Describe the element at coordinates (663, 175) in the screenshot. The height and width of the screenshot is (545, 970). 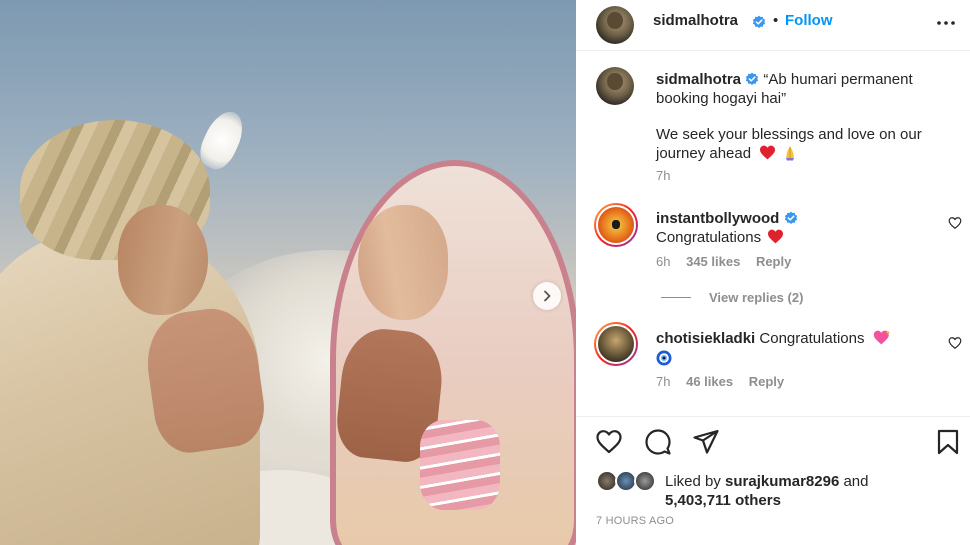
I see `caption-time: 7h` at that location.